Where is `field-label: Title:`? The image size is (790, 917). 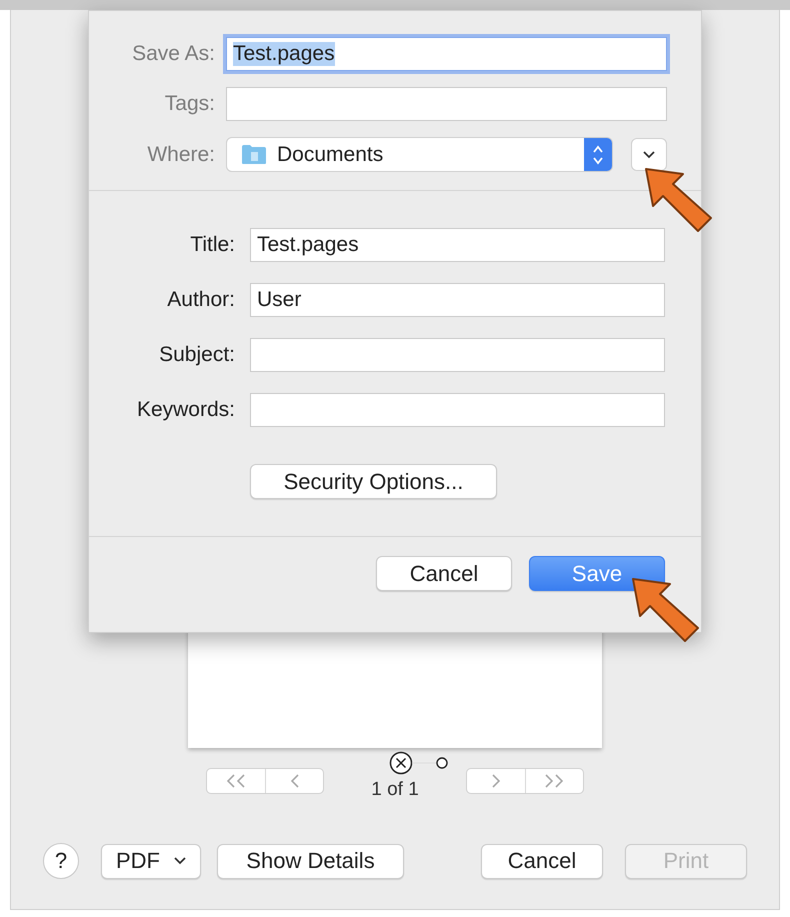 field-label: Title: is located at coordinates (212, 245).